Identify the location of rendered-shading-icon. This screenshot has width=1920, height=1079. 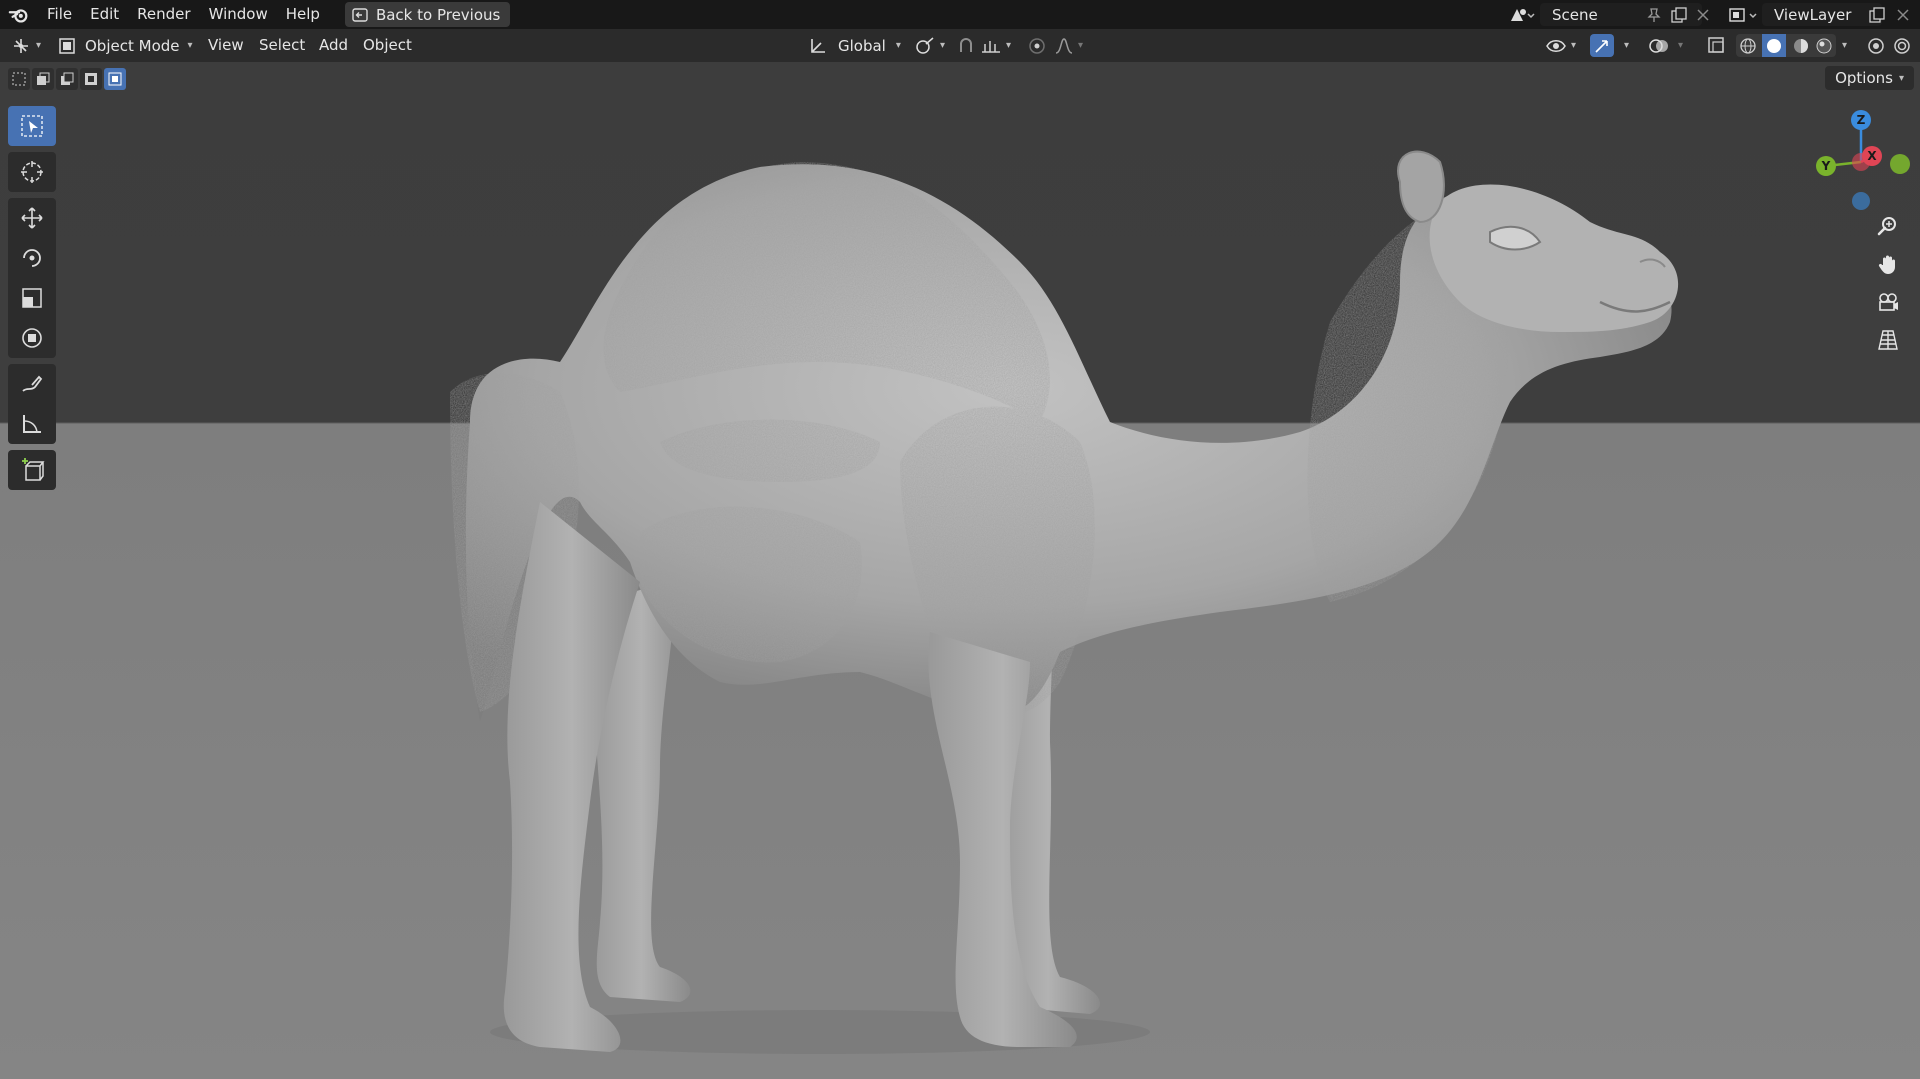
(1824, 46).